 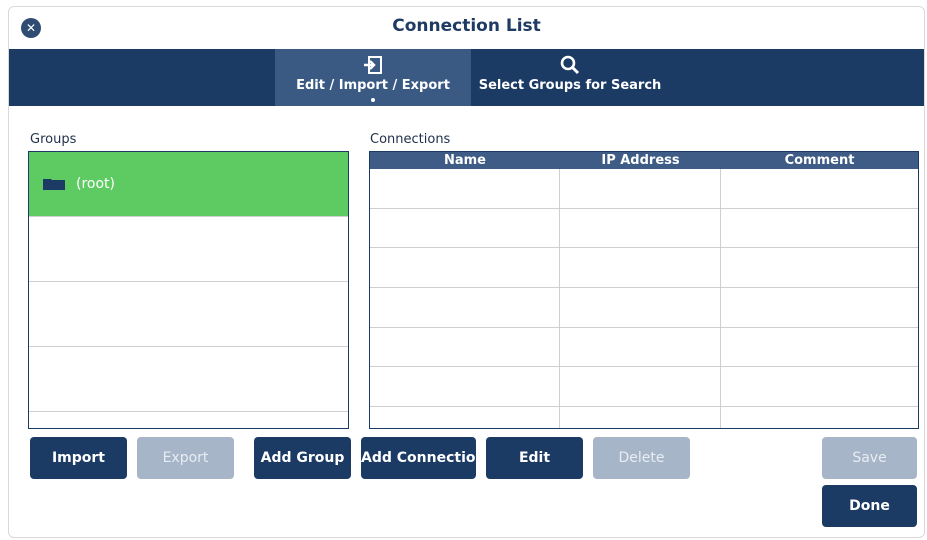 What do you see at coordinates (95, 184) in the screenshot?
I see `group-name: (root)` at bounding box center [95, 184].